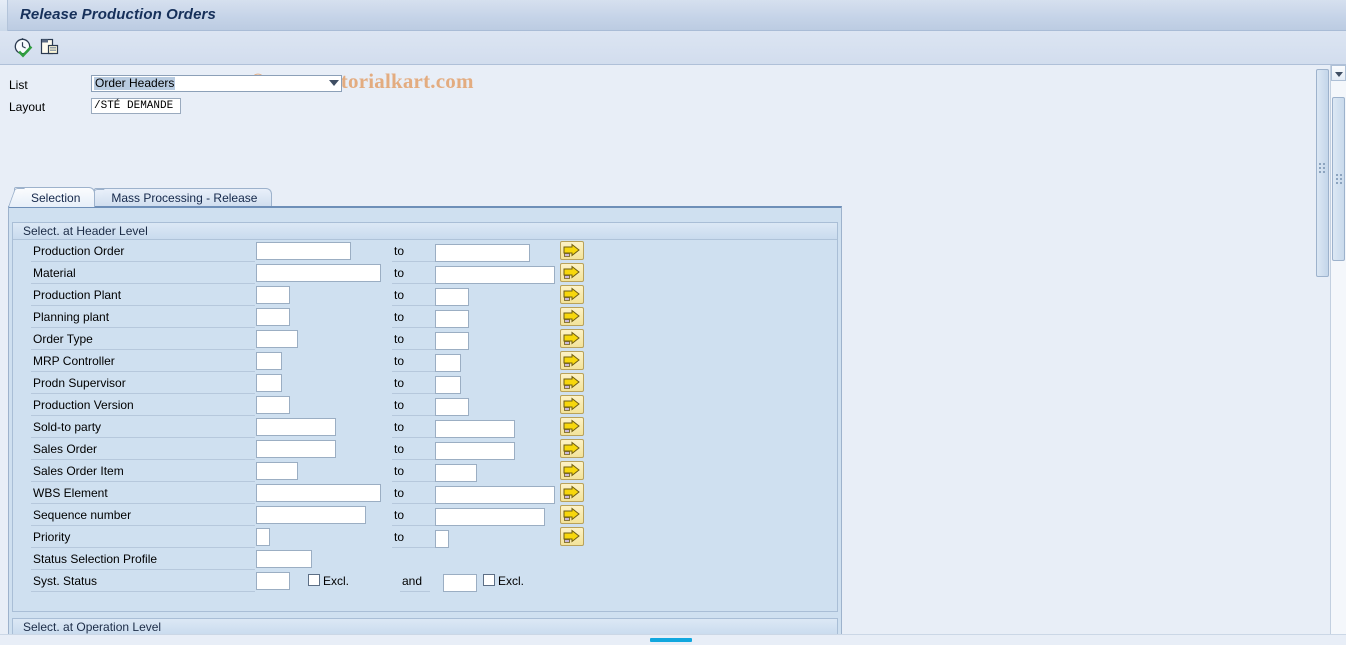 The height and width of the screenshot is (645, 1346). I want to click on inner-scrollbar-thumb, so click(1322, 173).